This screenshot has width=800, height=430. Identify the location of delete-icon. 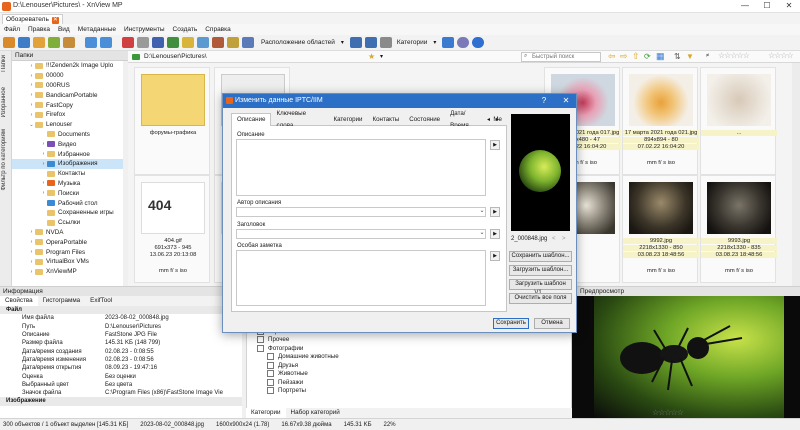
(128, 42).